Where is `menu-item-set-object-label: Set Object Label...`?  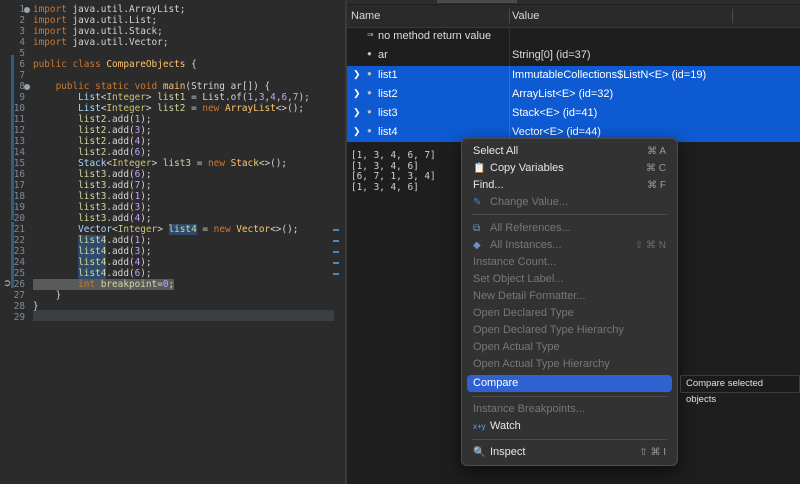 menu-item-set-object-label: Set Object Label... is located at coordinates (518, 279).